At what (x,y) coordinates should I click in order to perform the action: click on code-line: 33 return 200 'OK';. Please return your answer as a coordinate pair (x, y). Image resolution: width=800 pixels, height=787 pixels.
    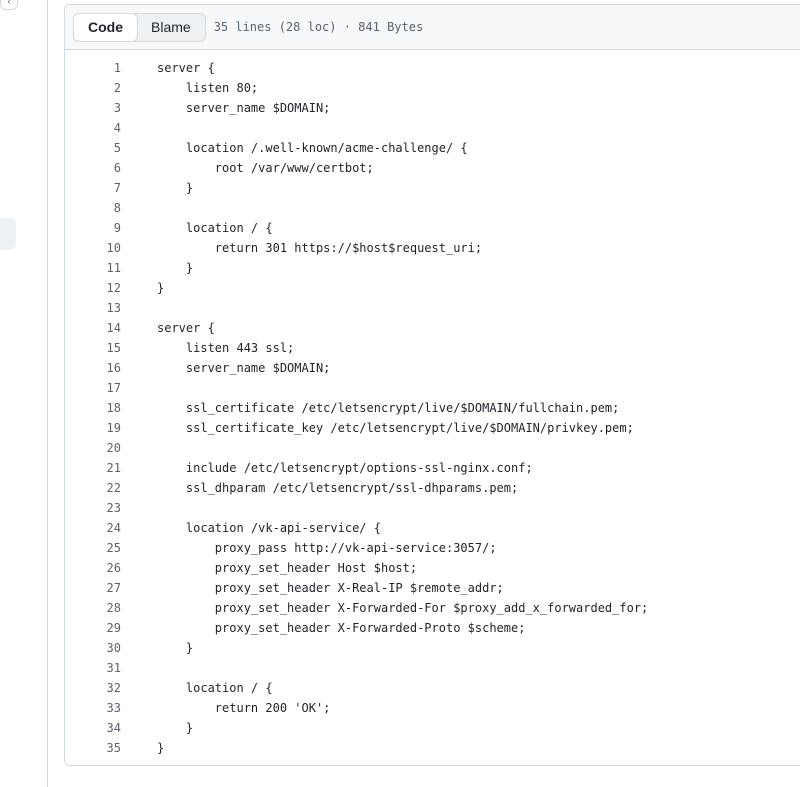
    Looking at the image, I should click on (432, 708).